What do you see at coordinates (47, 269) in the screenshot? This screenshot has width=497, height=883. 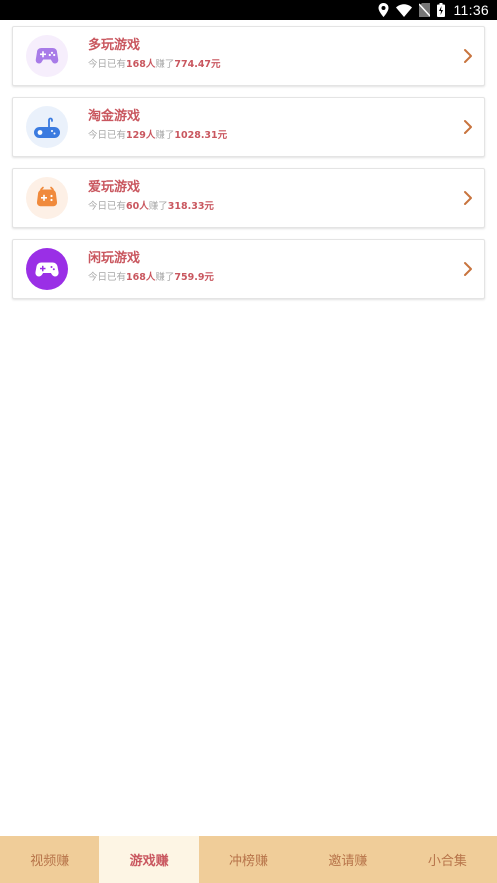 I see `controller-icon` at bounding box center [47, 269].